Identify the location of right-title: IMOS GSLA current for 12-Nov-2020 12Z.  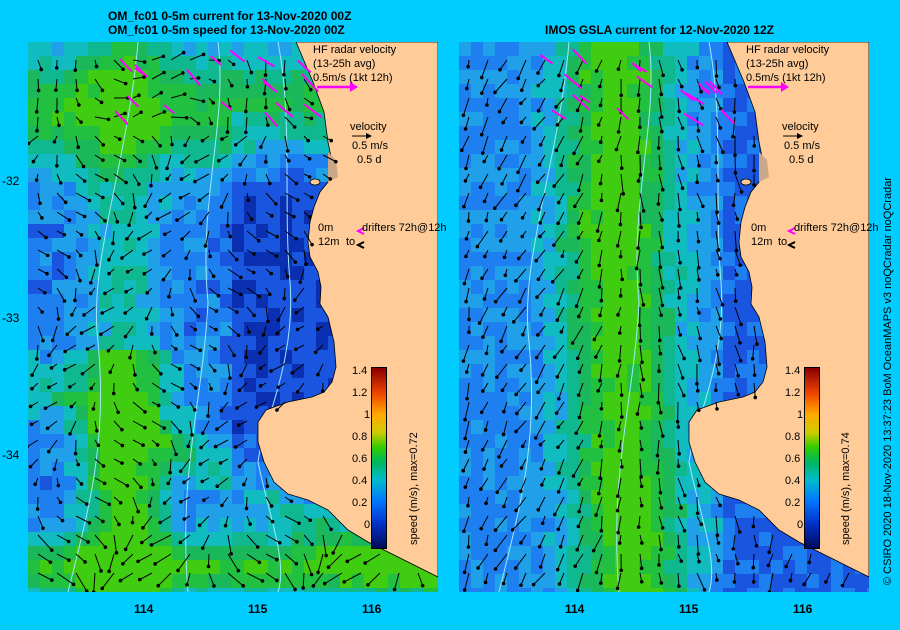
(659, 30).